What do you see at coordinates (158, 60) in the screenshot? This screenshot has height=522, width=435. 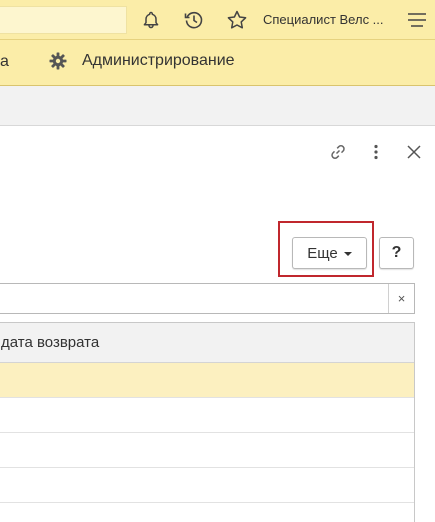 I see `administration-label: Администрирование` at bounding box center [158, 60].